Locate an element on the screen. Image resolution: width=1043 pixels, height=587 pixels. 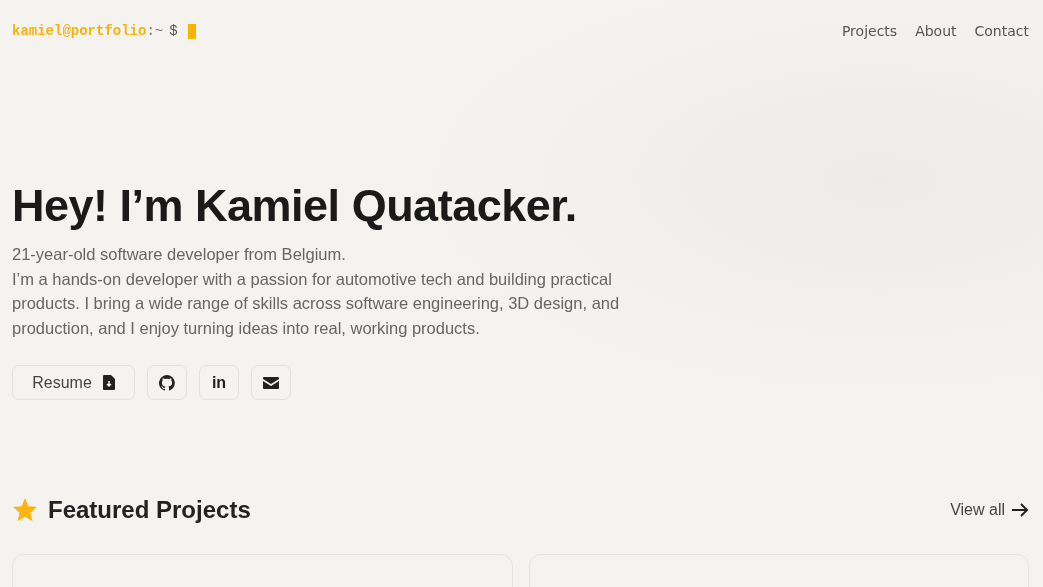
github-button is located at coordinates (167, 382).